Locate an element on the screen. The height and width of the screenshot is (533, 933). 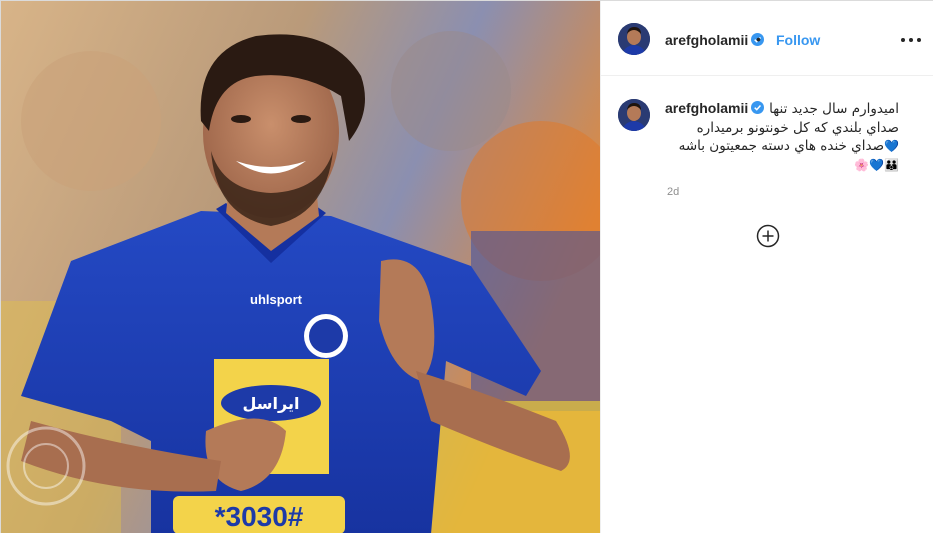
blue-heart-emoji: 💙 is located at coordinates (891, 146).